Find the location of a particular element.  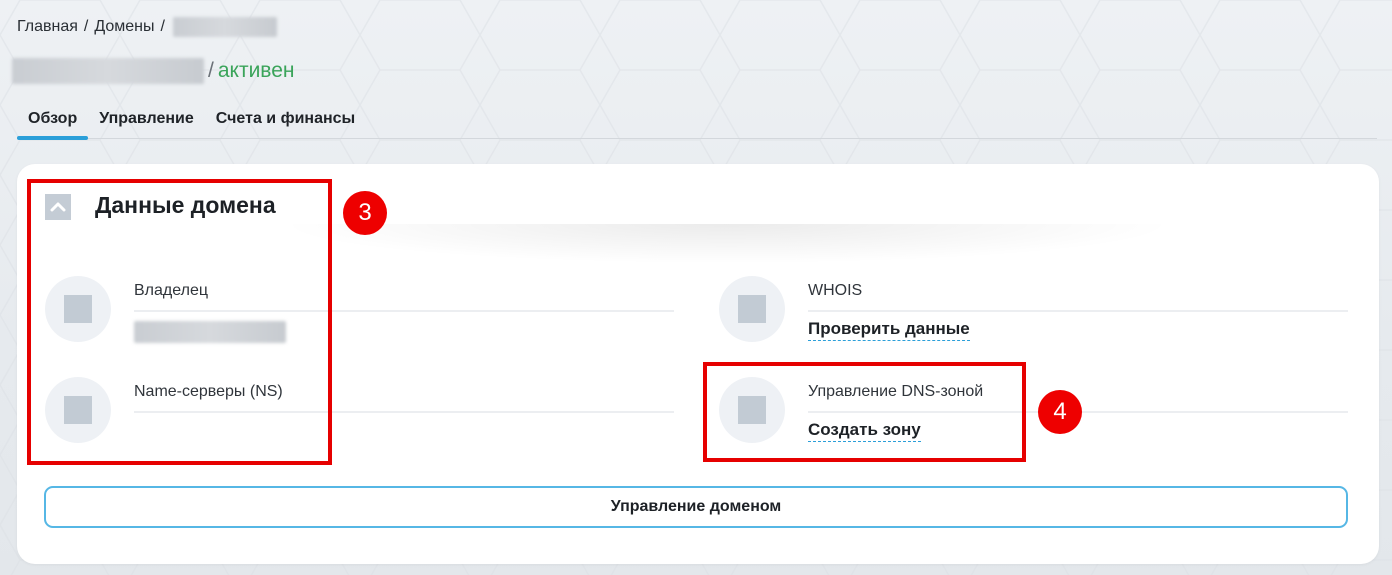

owner-value-redacted is located at coordinates (210, 332).